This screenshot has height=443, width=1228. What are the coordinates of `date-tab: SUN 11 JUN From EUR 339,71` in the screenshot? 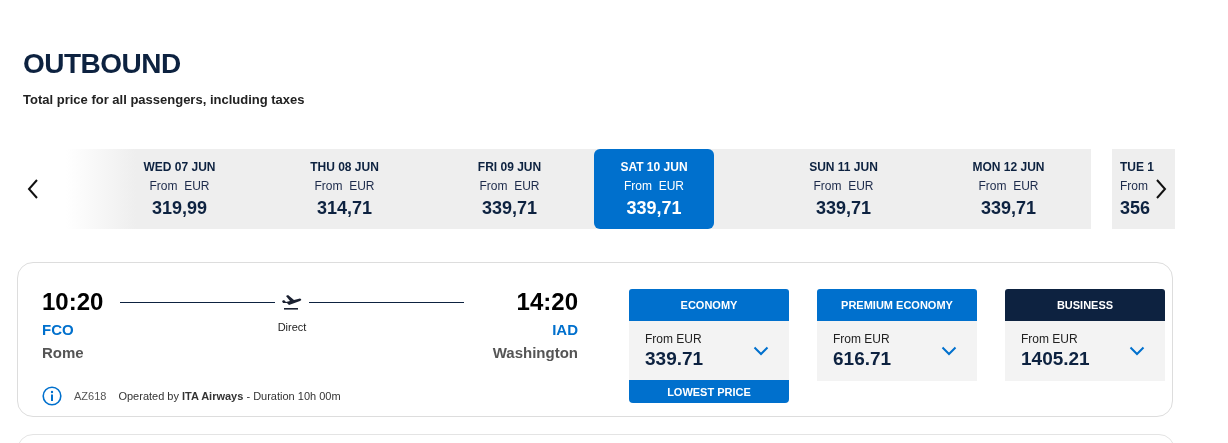 It's located at (843, 189).